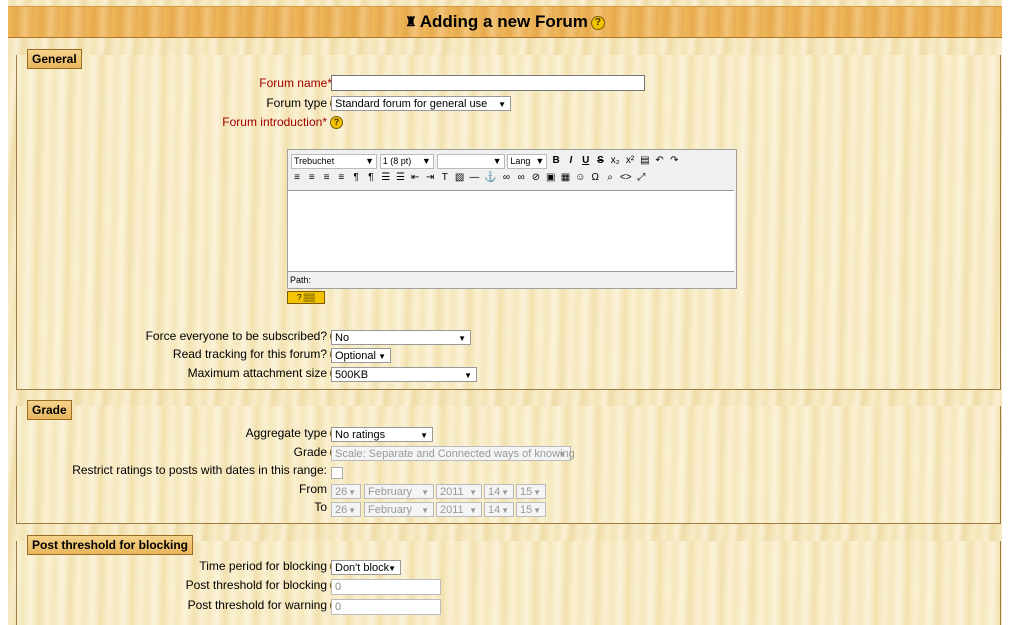  Describe the element at coordinates (600, 161) in the screenshot. I see `strikethrough-icon: S` at that location.